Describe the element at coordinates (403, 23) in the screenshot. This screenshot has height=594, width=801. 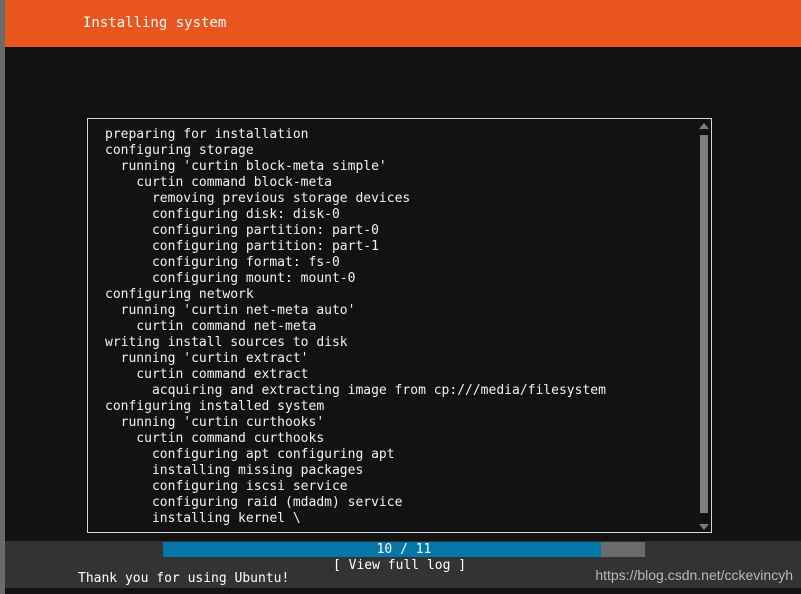
I see `header-bar: Installing system` at that location.